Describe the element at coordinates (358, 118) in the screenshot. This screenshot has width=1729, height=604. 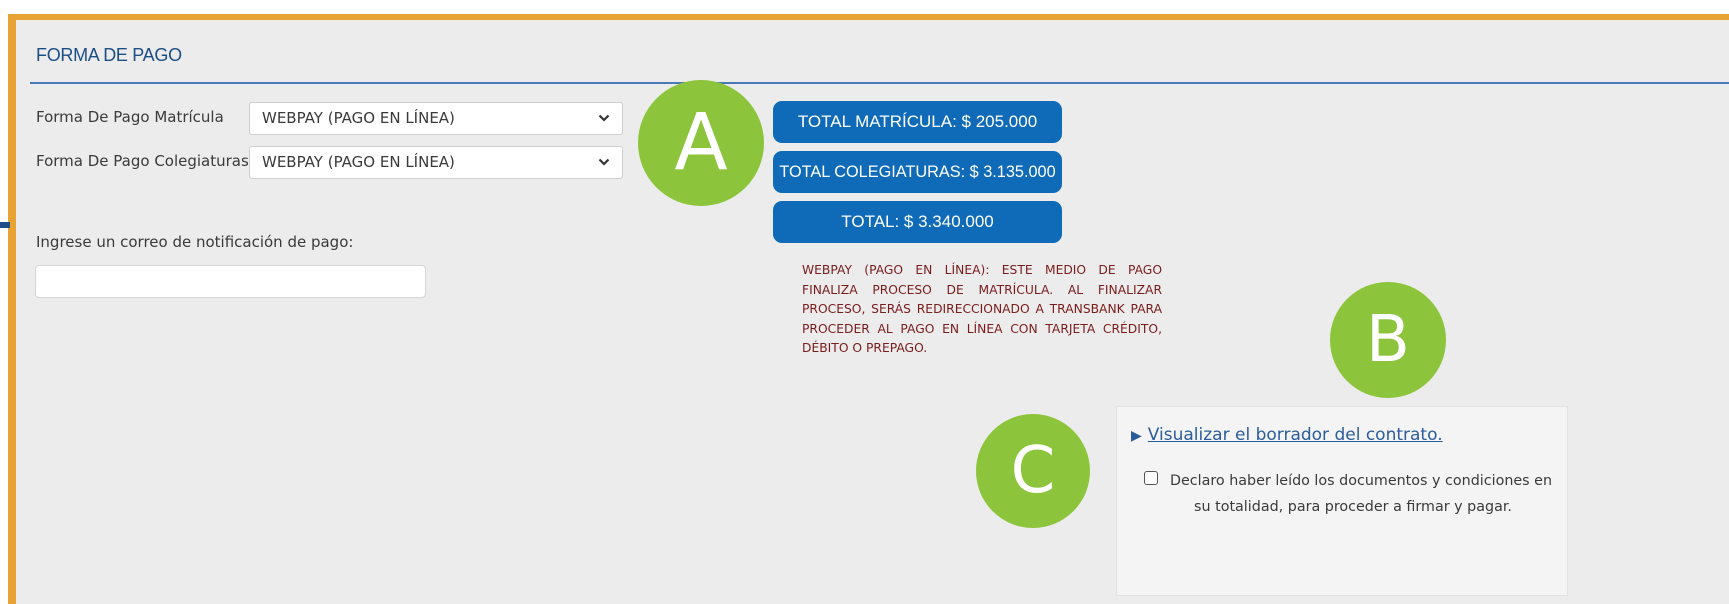
I see `matricula-payment-value: WEBPAY (PAGO EN LÍNEA)` at that location.